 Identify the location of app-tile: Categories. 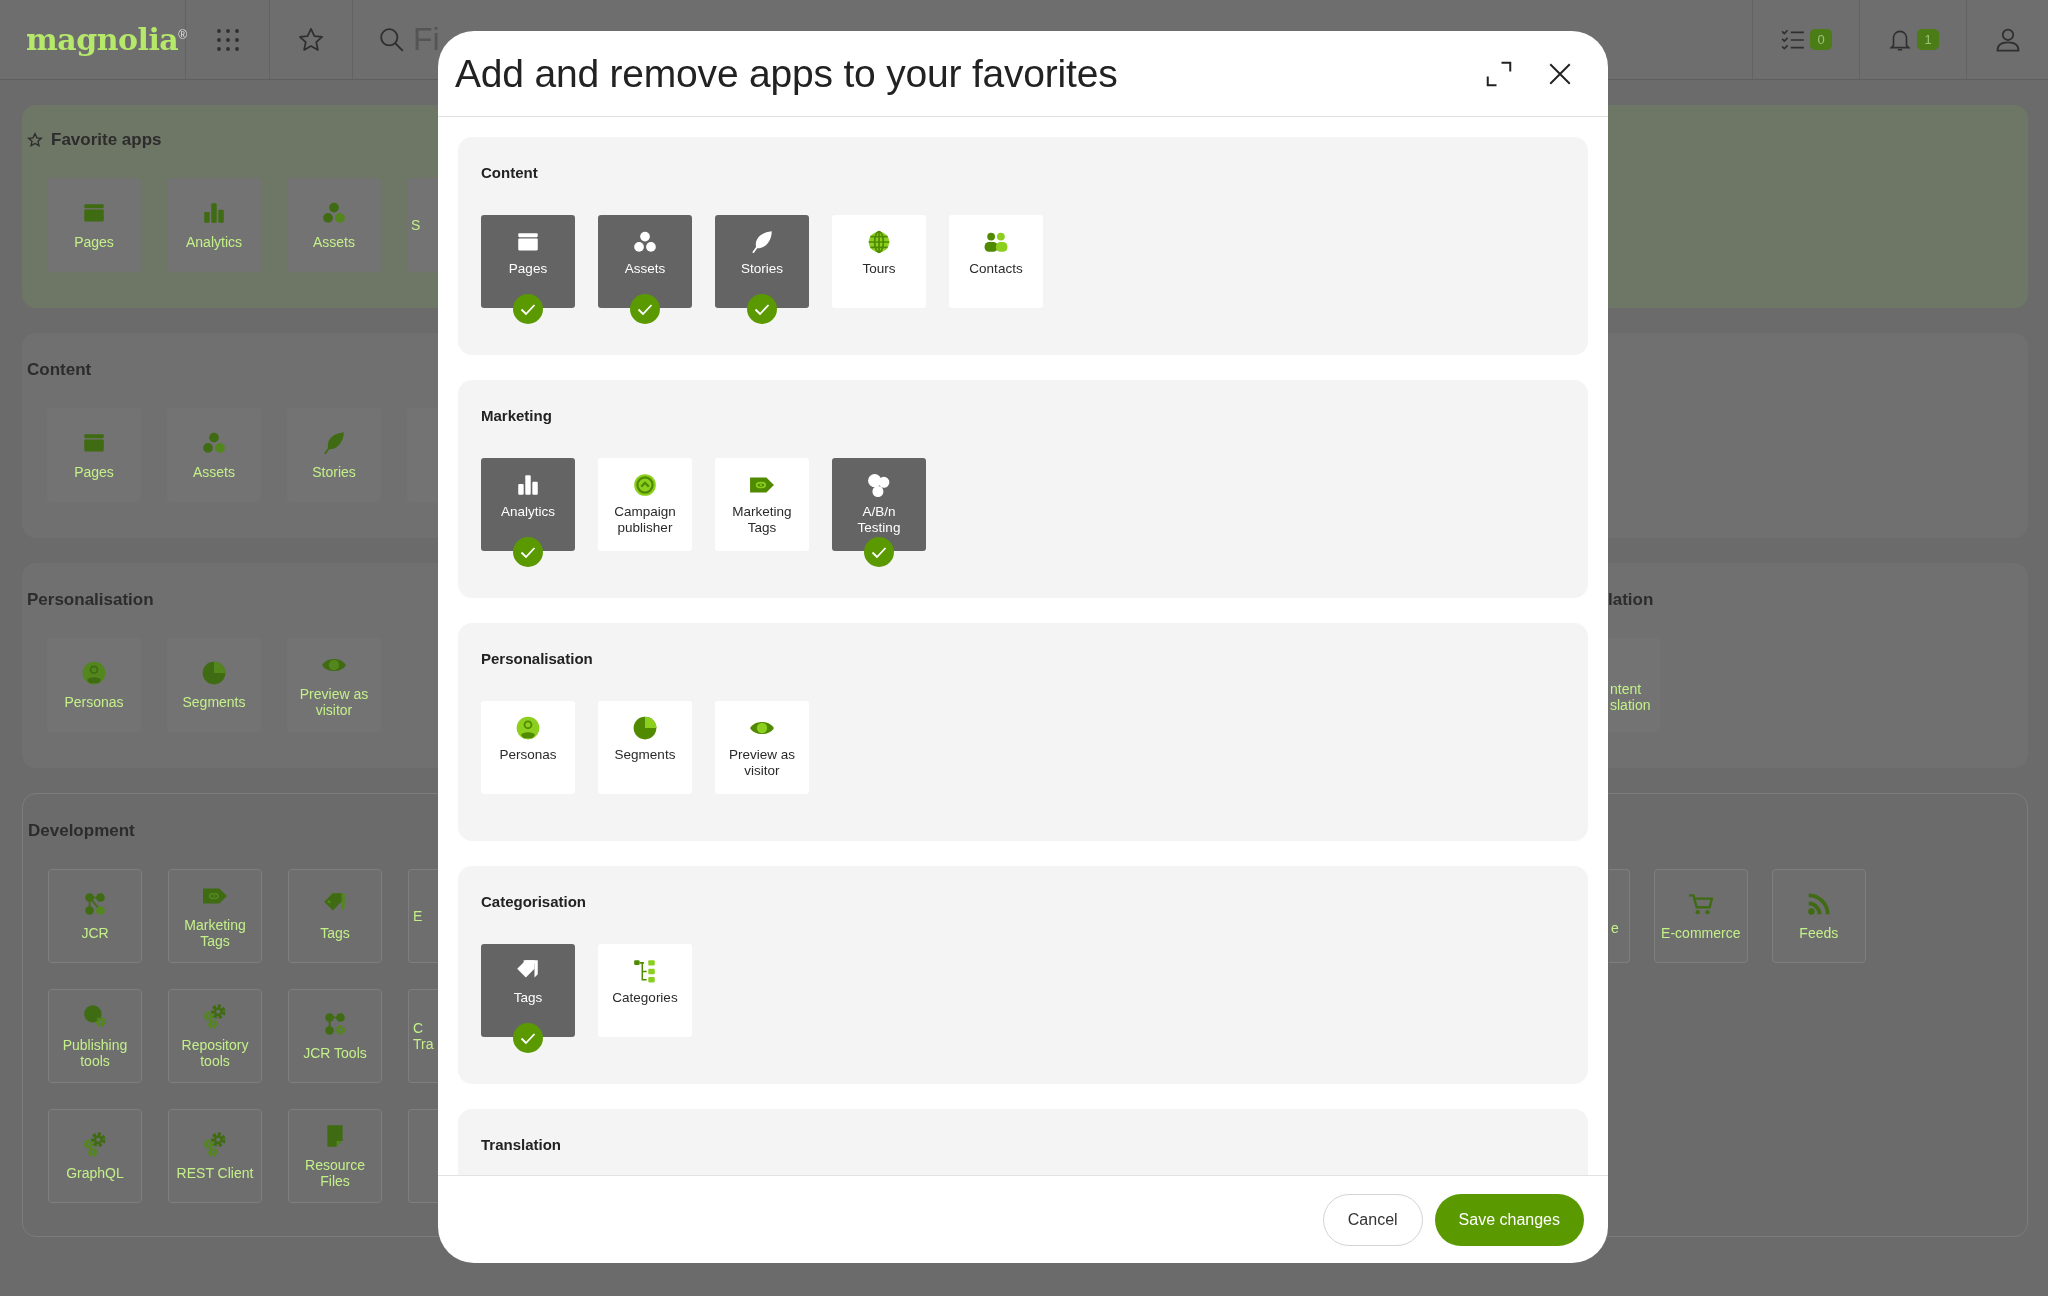
(645, 990).